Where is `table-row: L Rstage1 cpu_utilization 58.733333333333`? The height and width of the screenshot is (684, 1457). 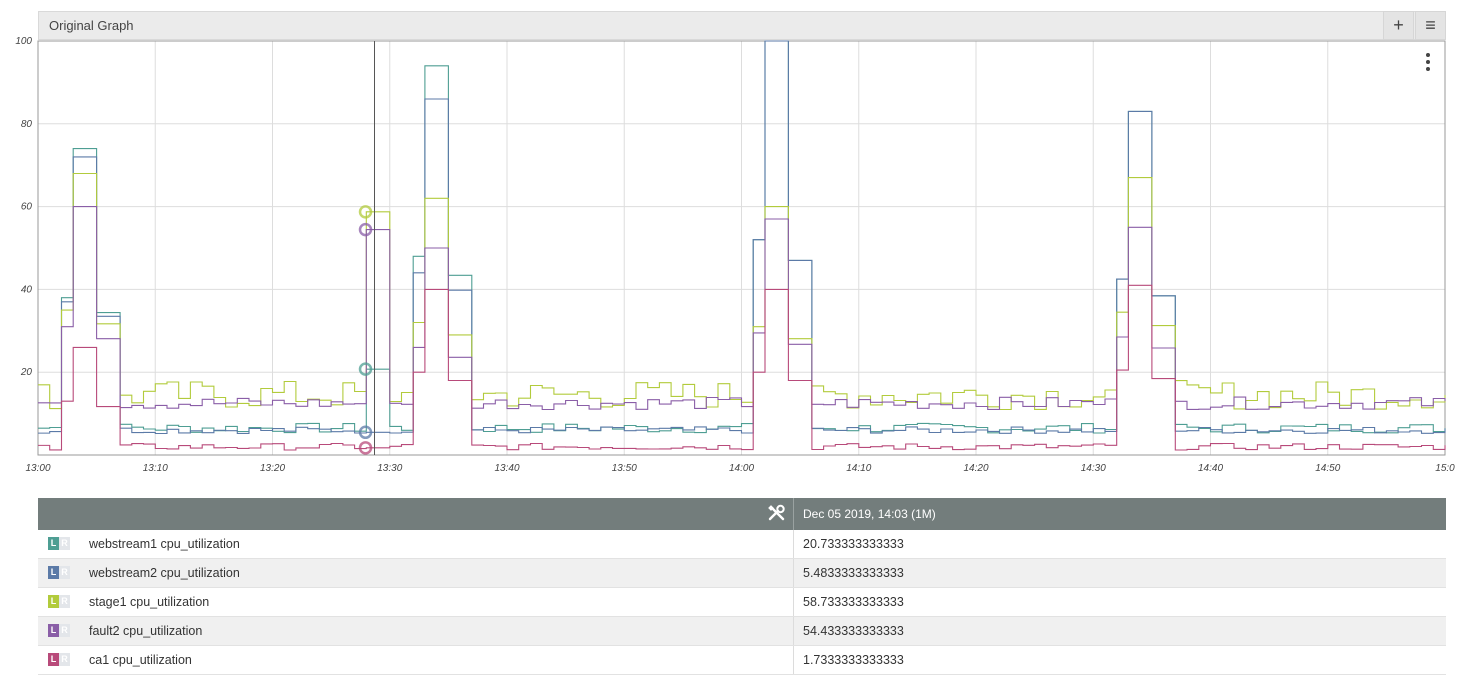
table-row: L Rstage1 cpu_utilization 58.733333333333 is located at coordinates (742, 602).